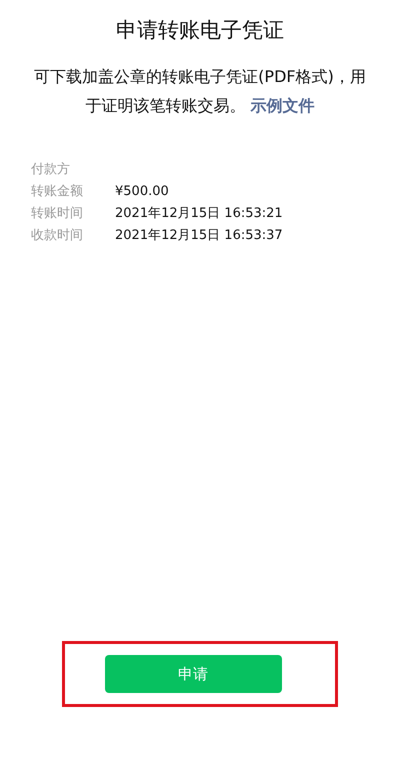 The width and height of the screenshot is (400, 768). I want to click on detail-value: ¥500.00, so click(142, 191).